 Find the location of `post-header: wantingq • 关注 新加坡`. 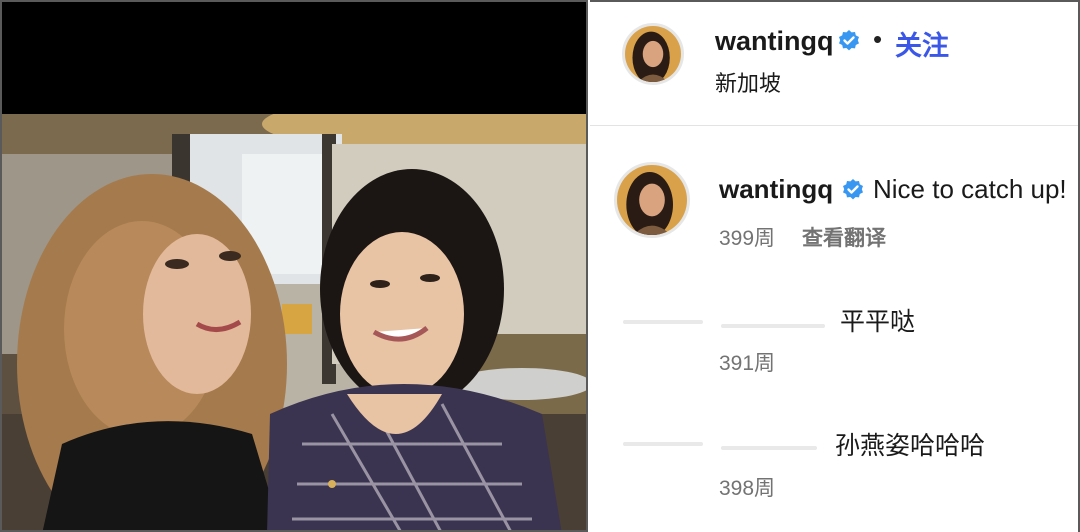

post-header: wantingq • 关注 新加坡 is located at coordinates (834, 64).